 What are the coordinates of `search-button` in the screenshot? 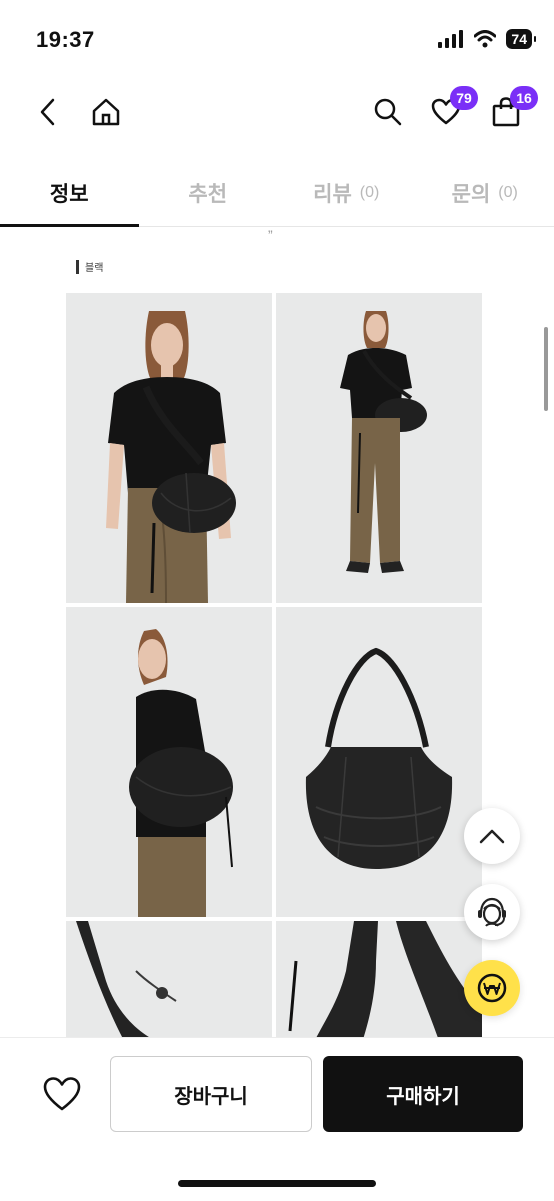 It's located at (388, 112).